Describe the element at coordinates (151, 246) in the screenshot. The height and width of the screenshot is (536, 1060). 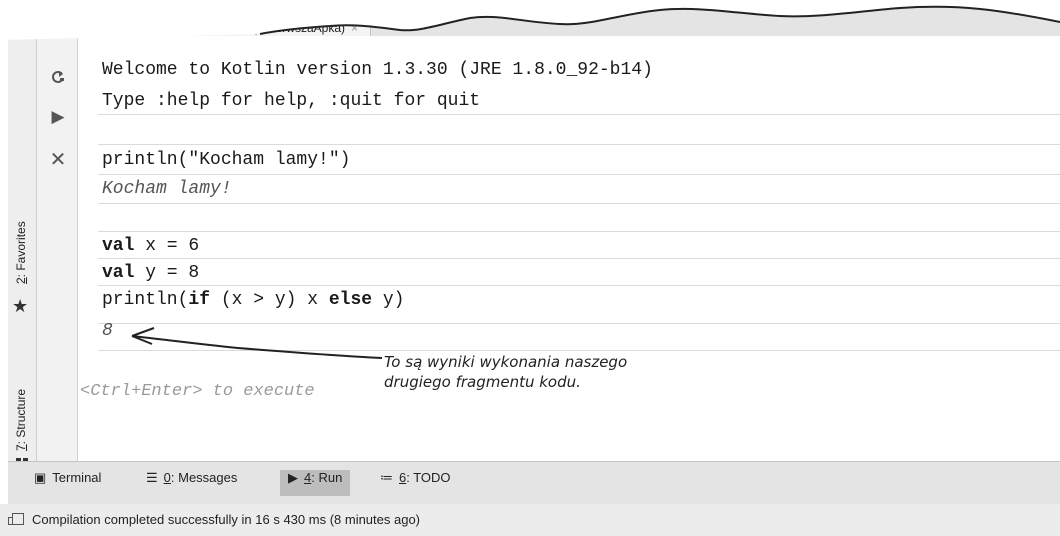
I see `code-line-val-x: val x = 6` at that location.